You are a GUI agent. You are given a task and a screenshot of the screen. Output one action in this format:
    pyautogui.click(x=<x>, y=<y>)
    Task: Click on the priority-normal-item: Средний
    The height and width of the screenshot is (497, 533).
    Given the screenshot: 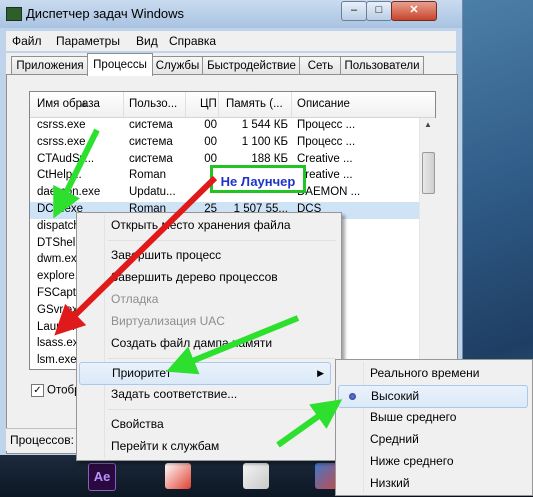 What is the action you would take?
    pyautogui.click(x=378, y=439)
    